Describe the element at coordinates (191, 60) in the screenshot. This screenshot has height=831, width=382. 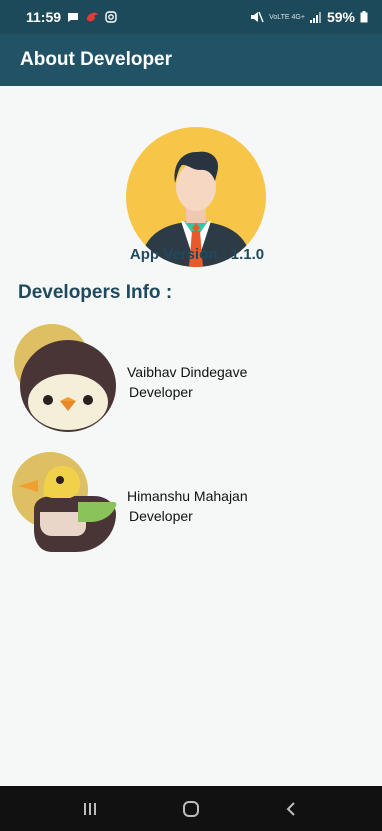
I see `app-bar: About Developer` at that location.